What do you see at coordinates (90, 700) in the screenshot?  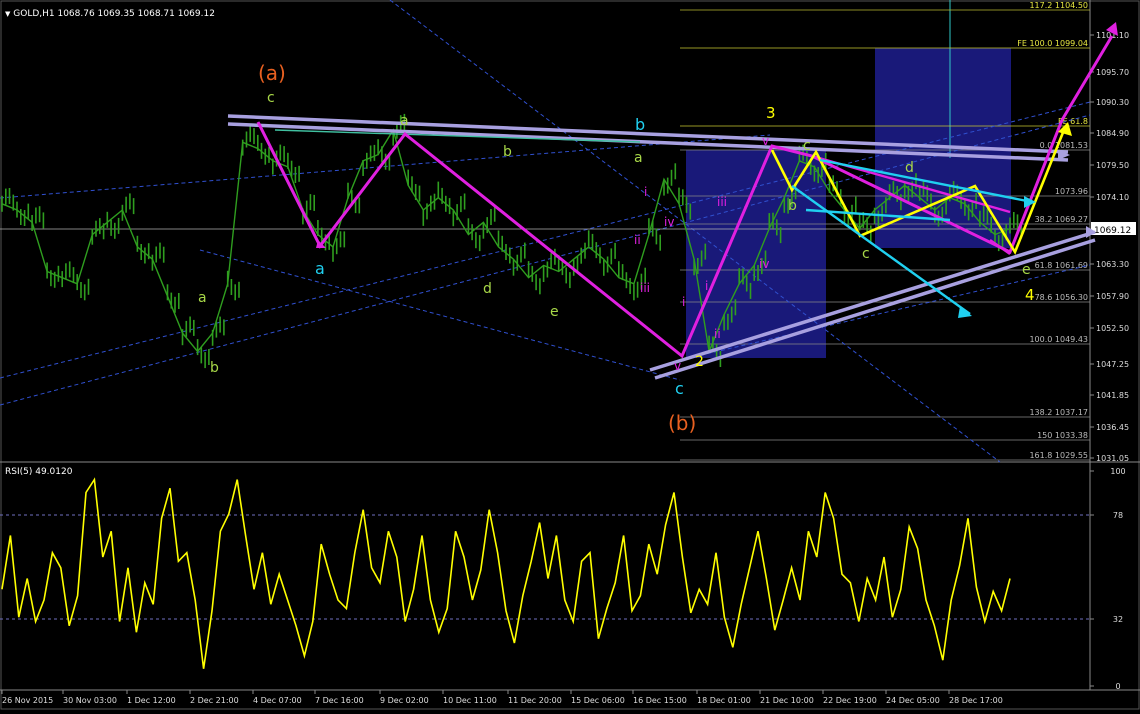 I see `x-tick-label: 30 Nov 03:00` at bounding box center [90, 700].